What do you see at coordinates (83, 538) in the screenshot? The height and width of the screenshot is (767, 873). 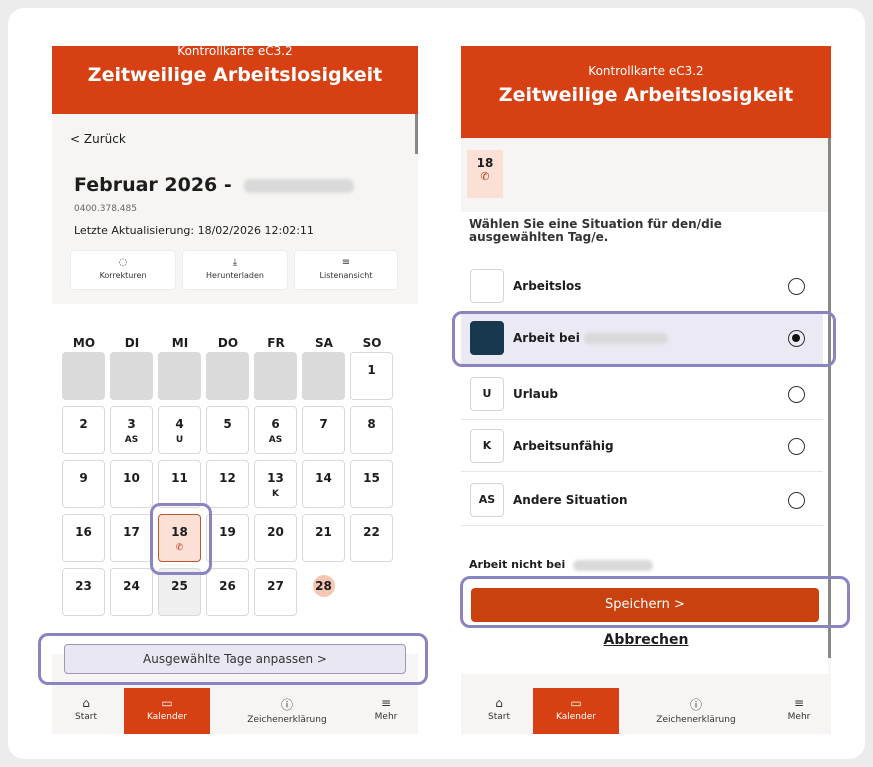 I see `calendar-day-16: 16` at bounding box center [83, 538].